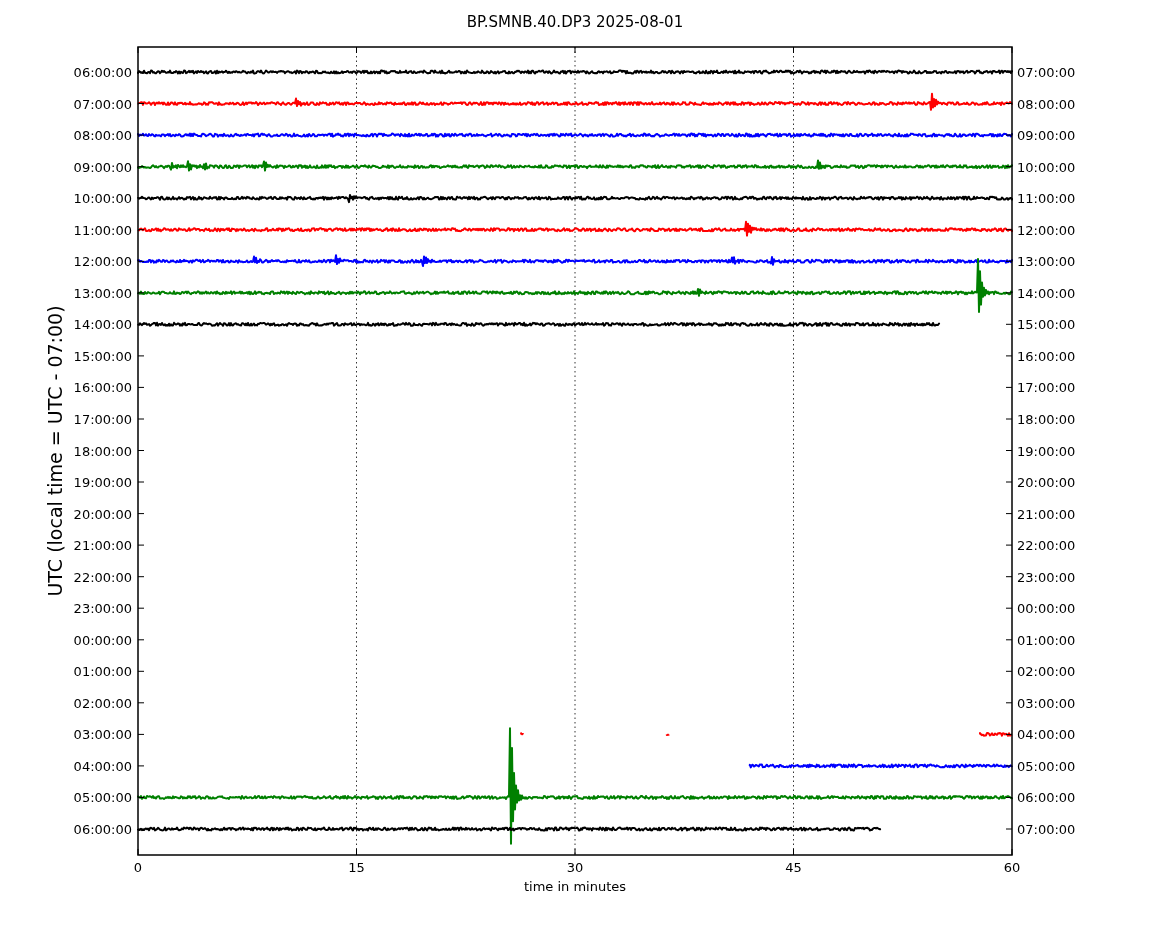 The image size is (1150, 950). I want to click on tick-label: 45, so click(793, 867).